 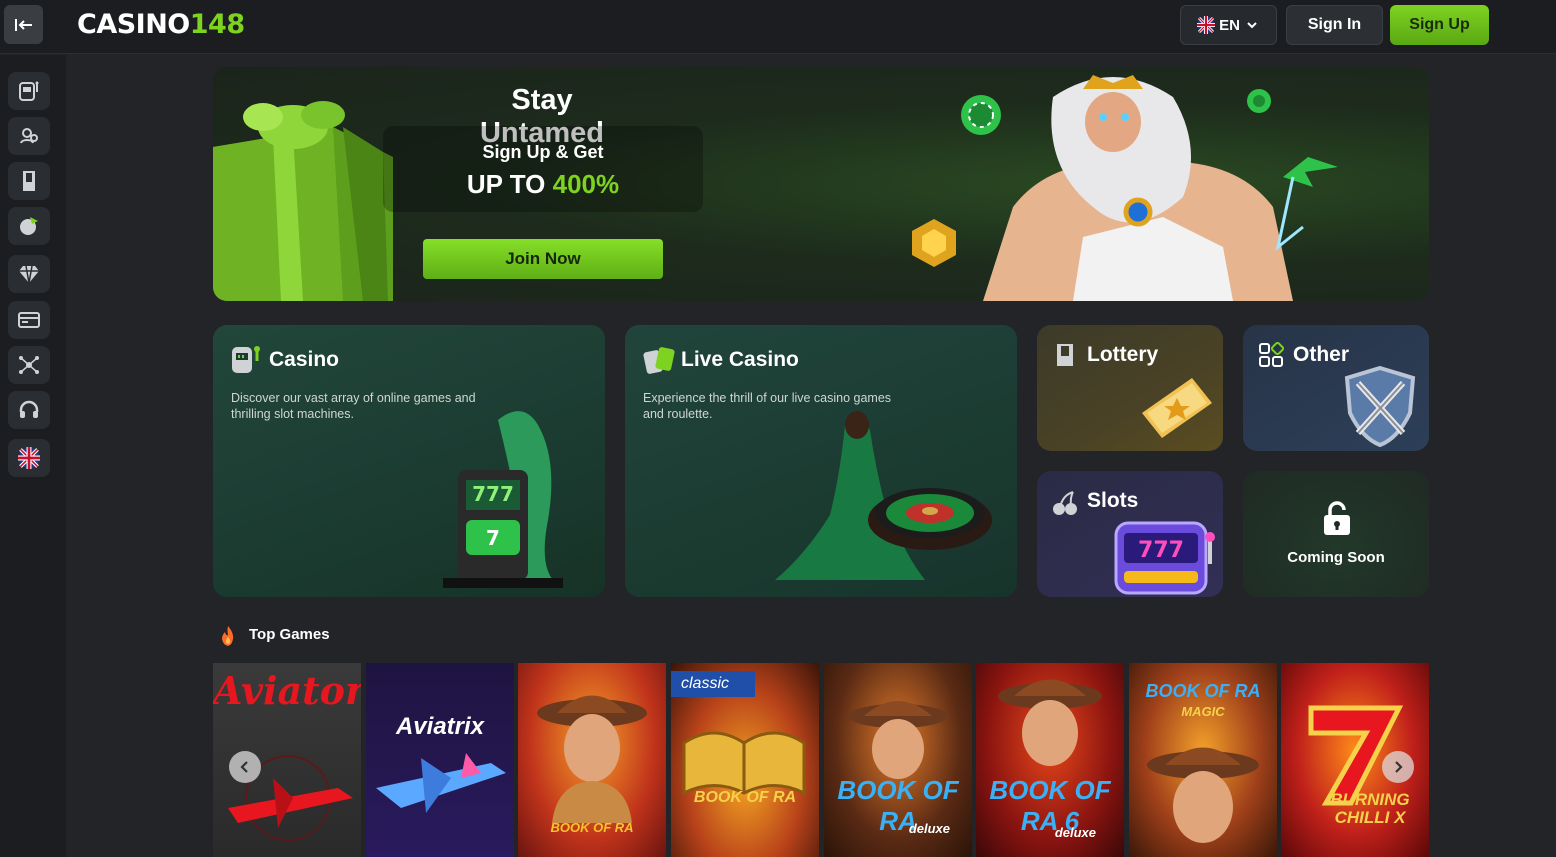 I want to click on game-card-book-of-ra-magic: BOOK OF RA MAGIC, so click(x=1203, y=760).